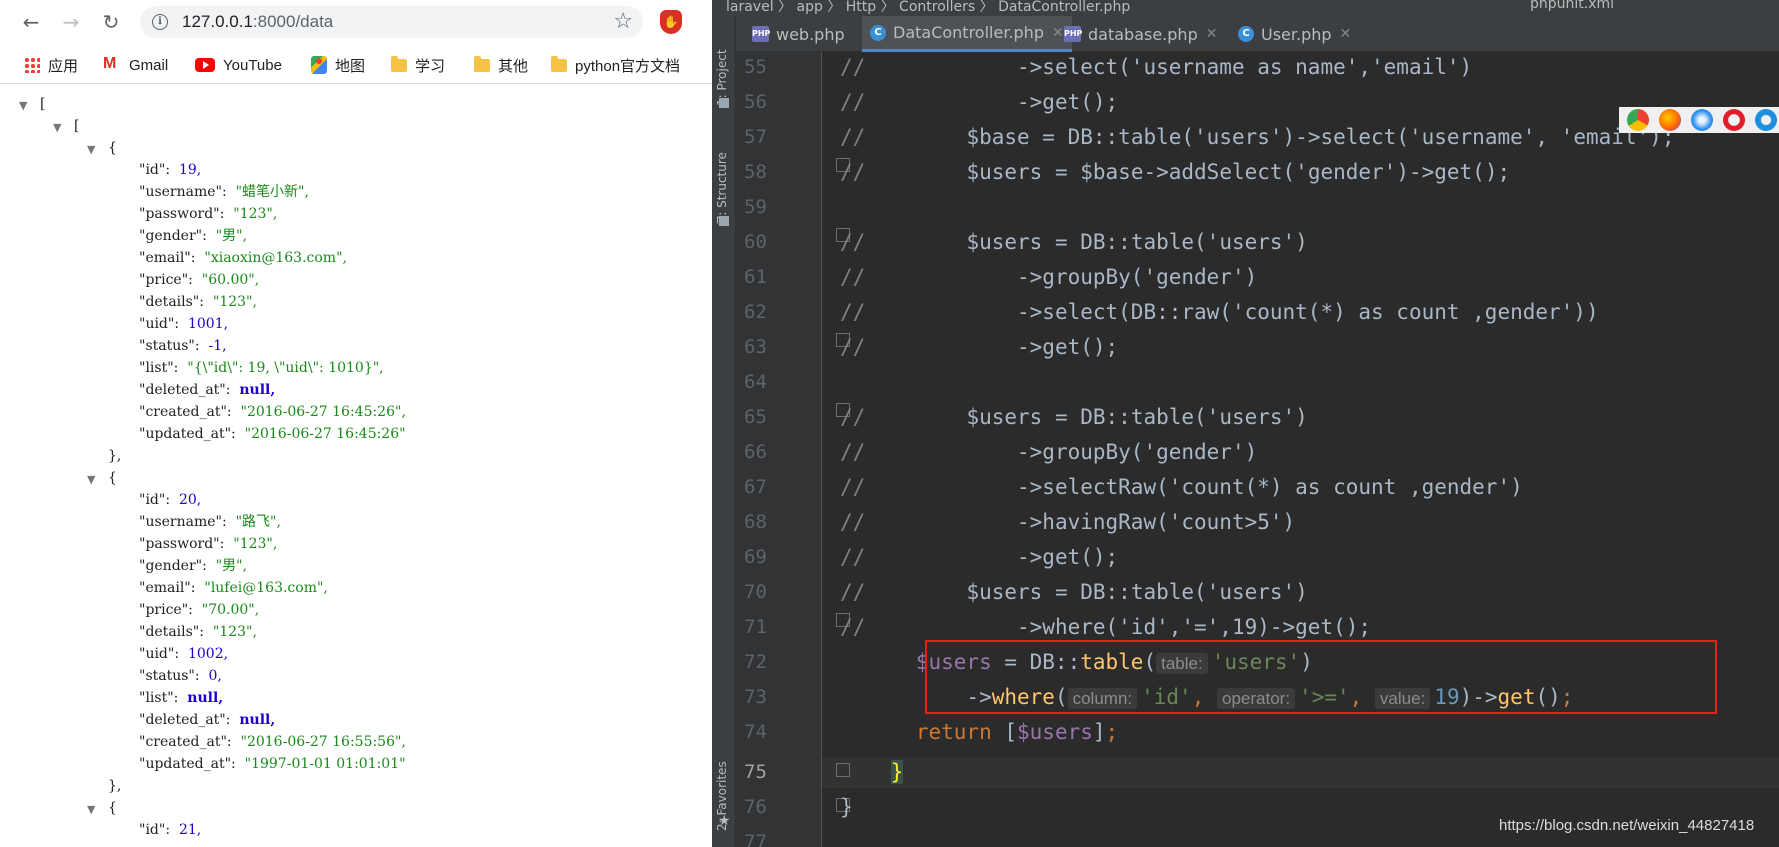 Image resolution: width=1779 pixels, height=847 pixels. What do you see at coordinates (252, 65) in the screenshot?
I see `bookmark-label: YouTube` at bounding box center [252, 65].